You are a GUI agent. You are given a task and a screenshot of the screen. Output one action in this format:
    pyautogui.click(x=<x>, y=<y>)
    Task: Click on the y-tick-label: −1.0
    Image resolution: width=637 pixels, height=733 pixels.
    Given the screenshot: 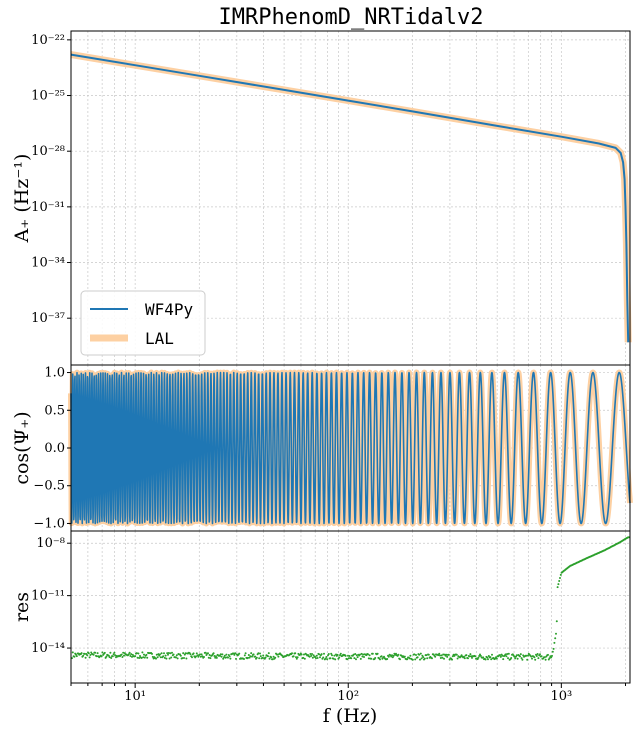 What is the action you would take?
    pyautogui.click(x=49, y=523)
    